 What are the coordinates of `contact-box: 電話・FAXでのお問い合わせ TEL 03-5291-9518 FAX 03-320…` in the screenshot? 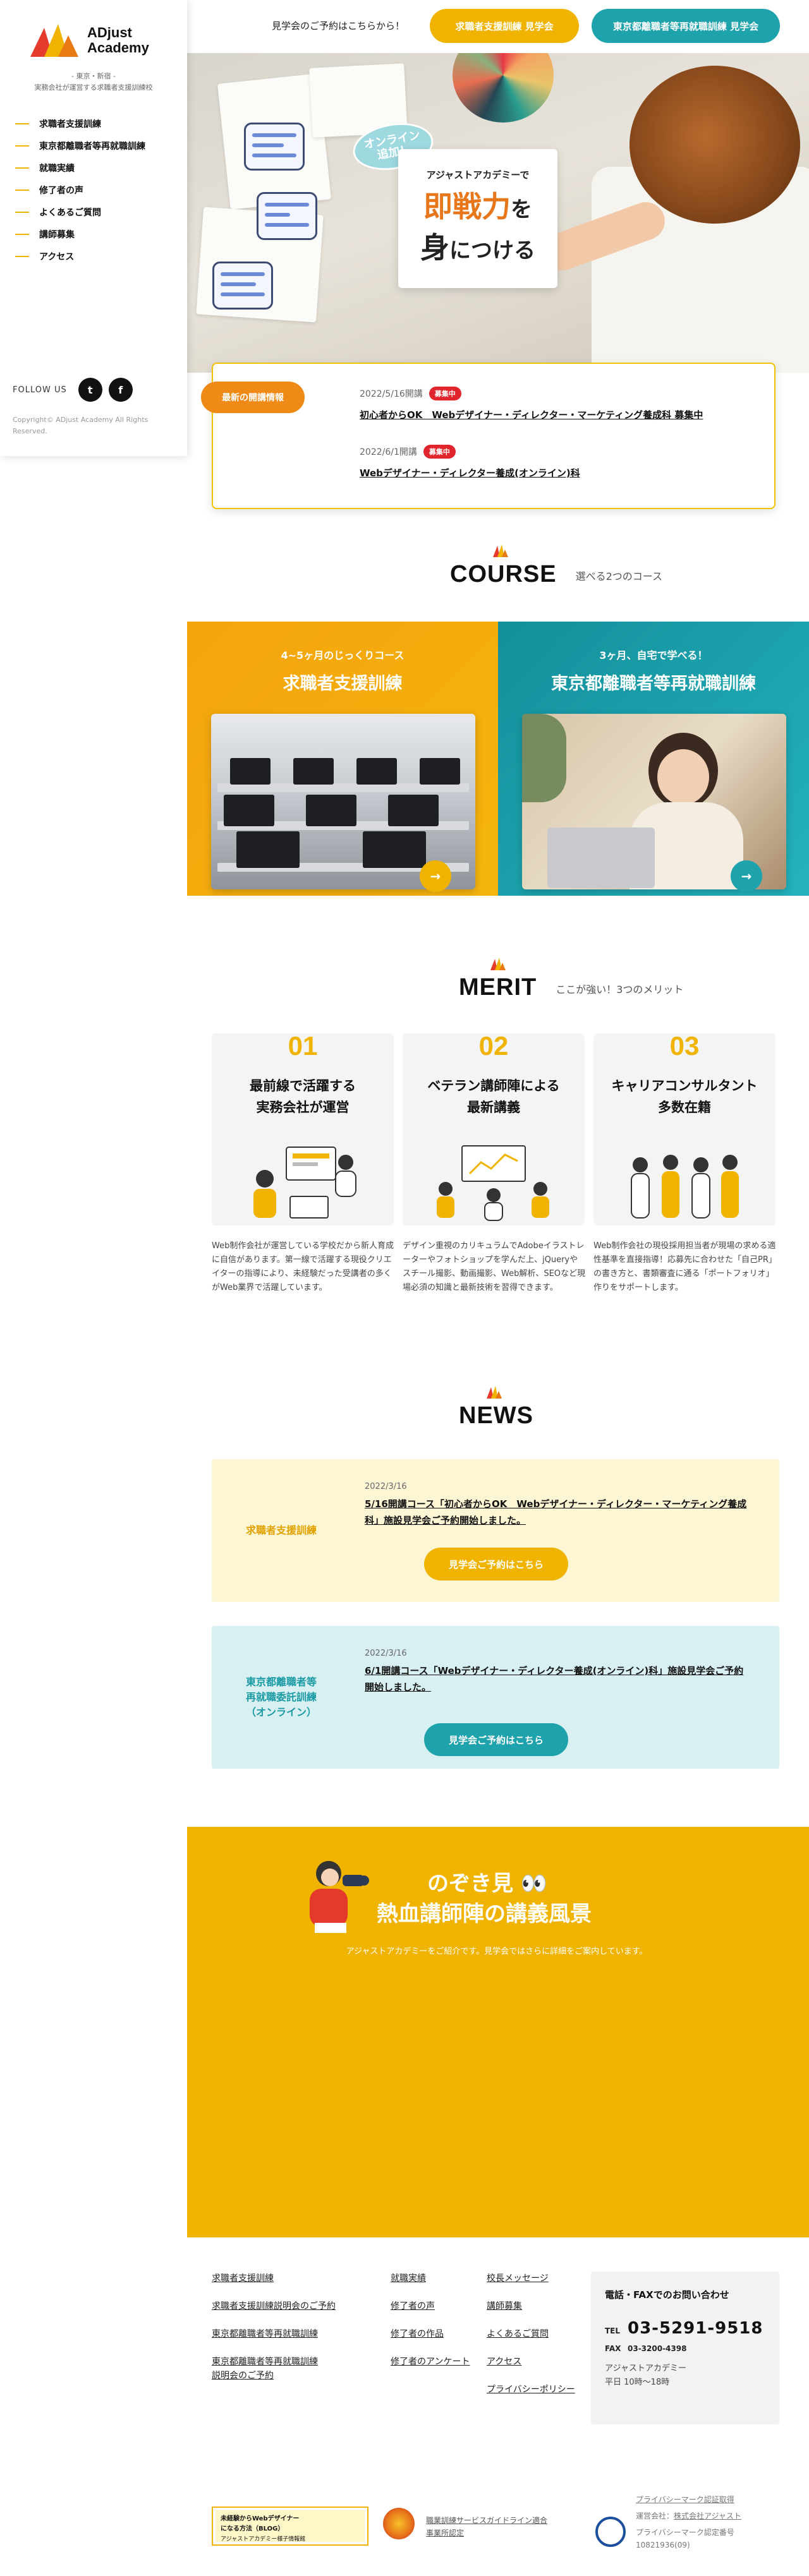 It's located at (685, 2348).